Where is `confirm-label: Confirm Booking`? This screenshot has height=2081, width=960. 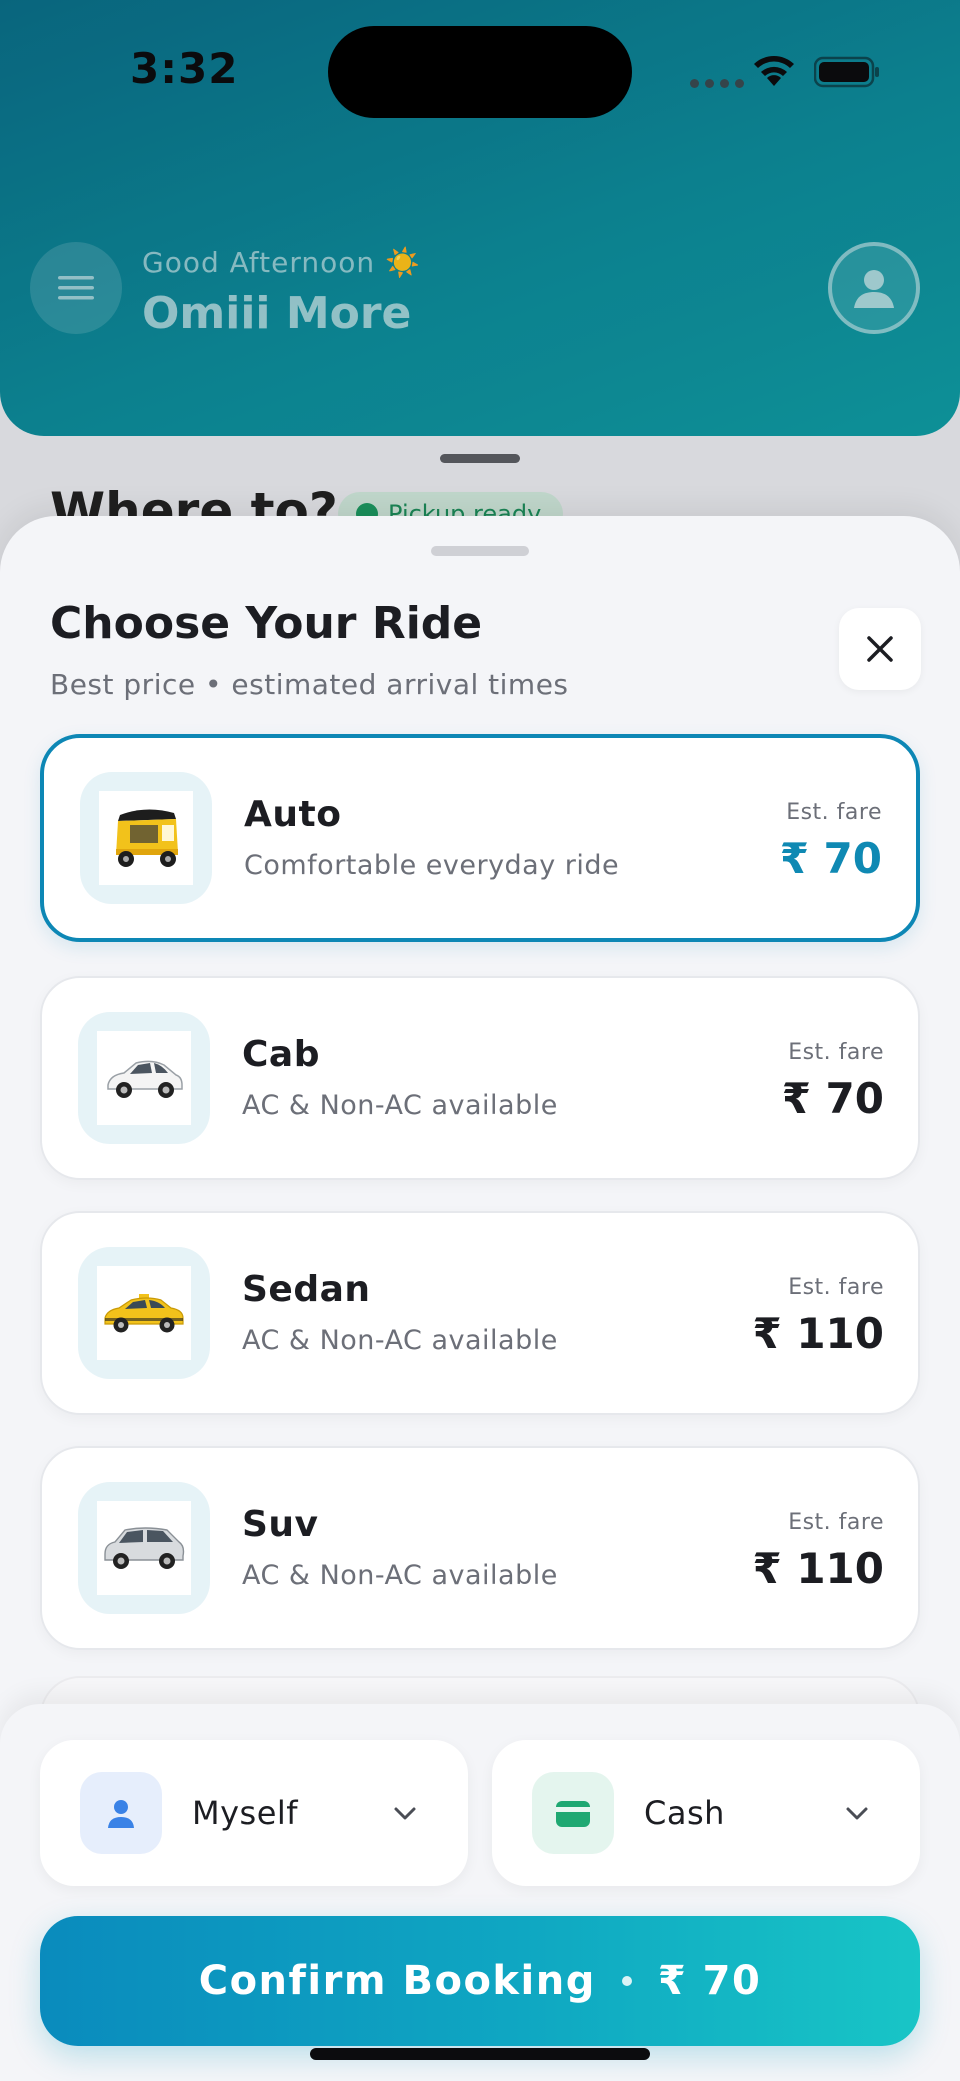
confirm-label: Confirm Booking is located at coordinates (397, 1981).